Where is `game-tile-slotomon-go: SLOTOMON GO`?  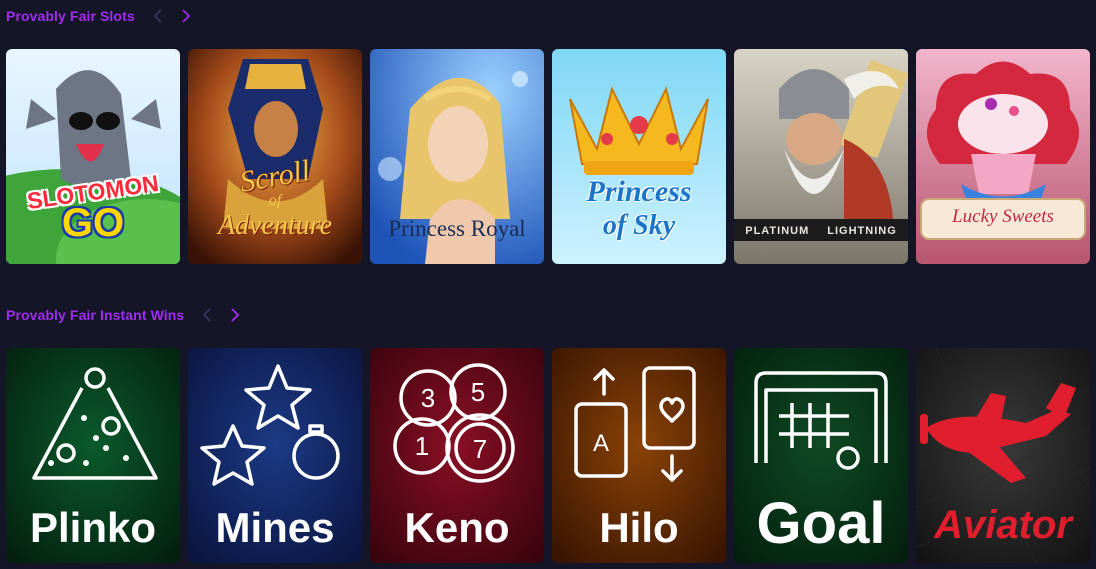
game-tile-slotomon-go: SLOTOMON GO is located at coordinates (93, 156).